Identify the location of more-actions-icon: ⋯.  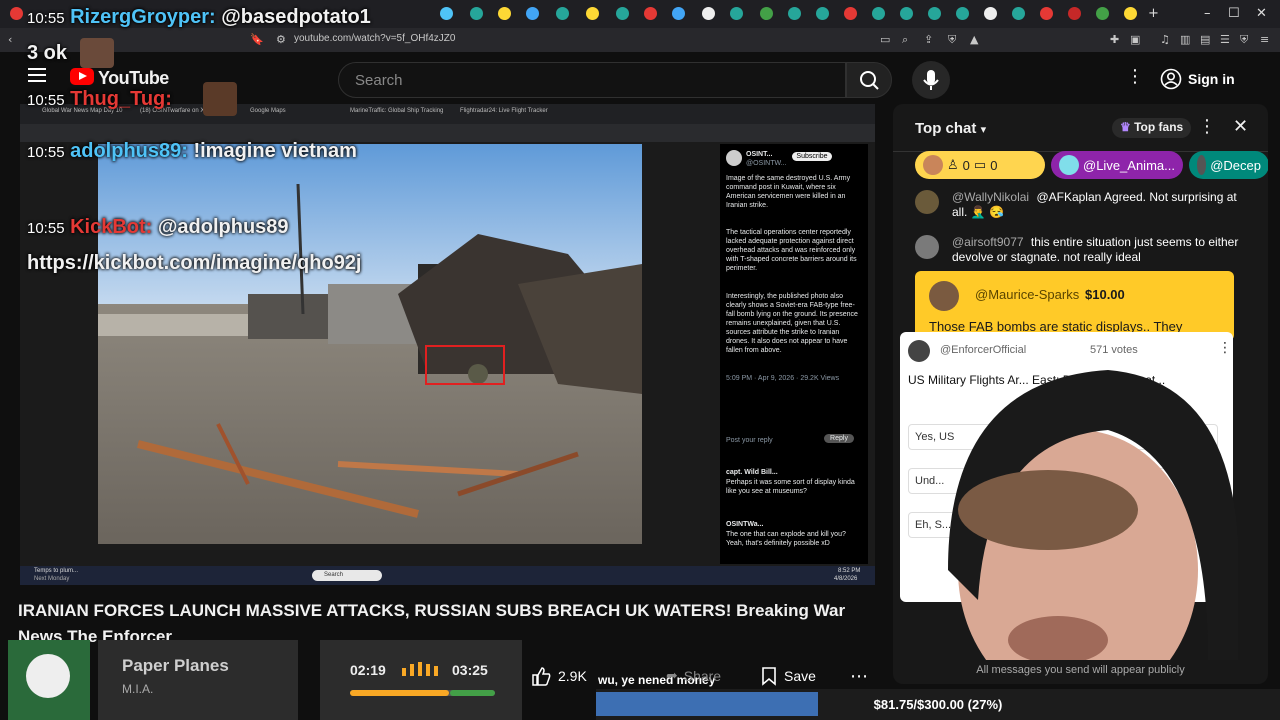
(859, 676).